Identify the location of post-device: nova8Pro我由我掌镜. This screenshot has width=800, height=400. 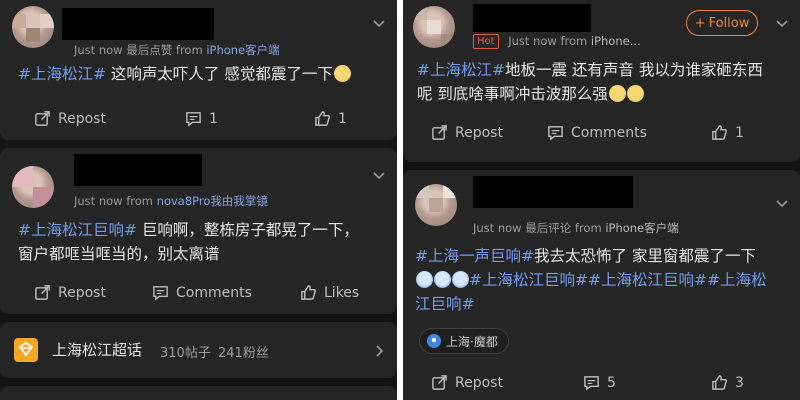
(212, 201).